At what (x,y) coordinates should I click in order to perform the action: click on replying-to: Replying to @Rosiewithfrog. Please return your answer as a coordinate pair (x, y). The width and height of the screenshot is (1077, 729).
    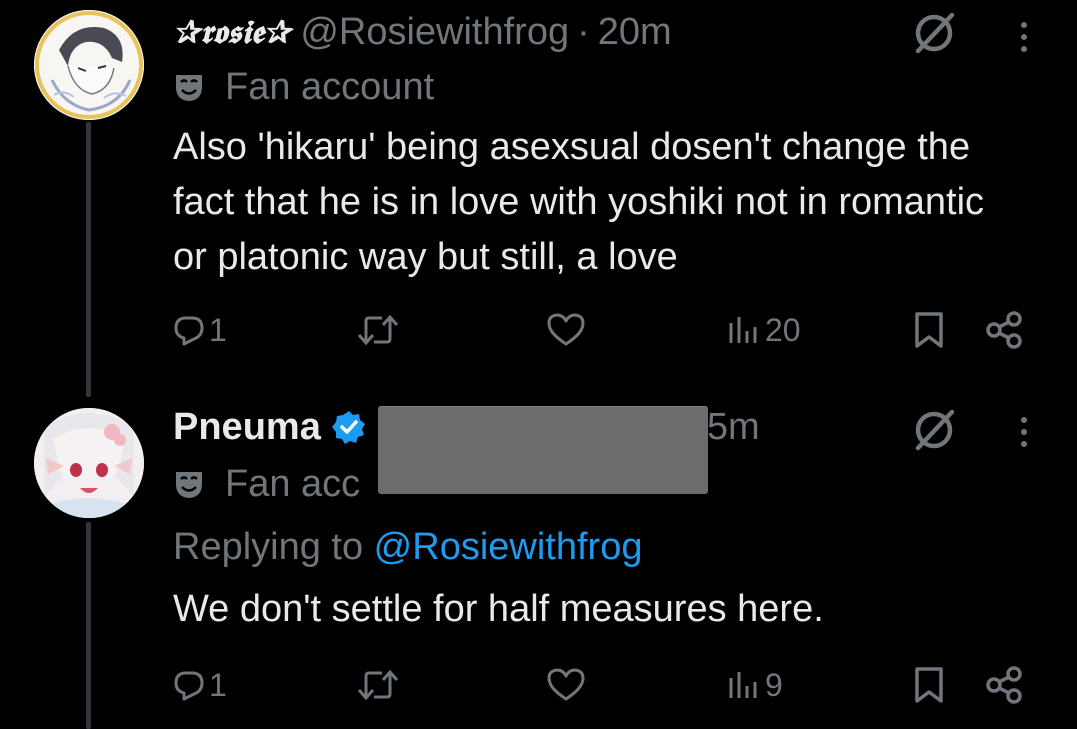
    Looking at the image, I should click on (407, 547).